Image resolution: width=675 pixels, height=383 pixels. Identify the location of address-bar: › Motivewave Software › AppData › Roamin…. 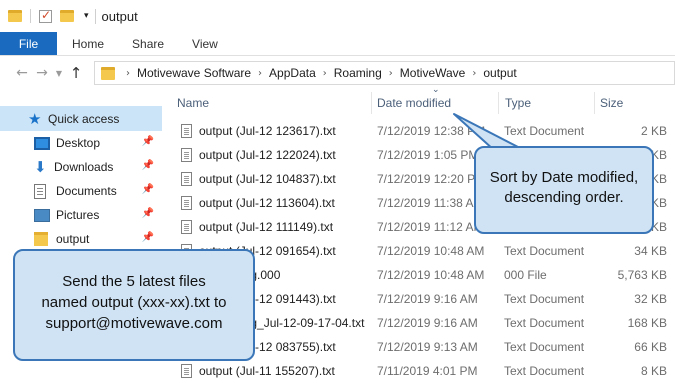
(384, 73).